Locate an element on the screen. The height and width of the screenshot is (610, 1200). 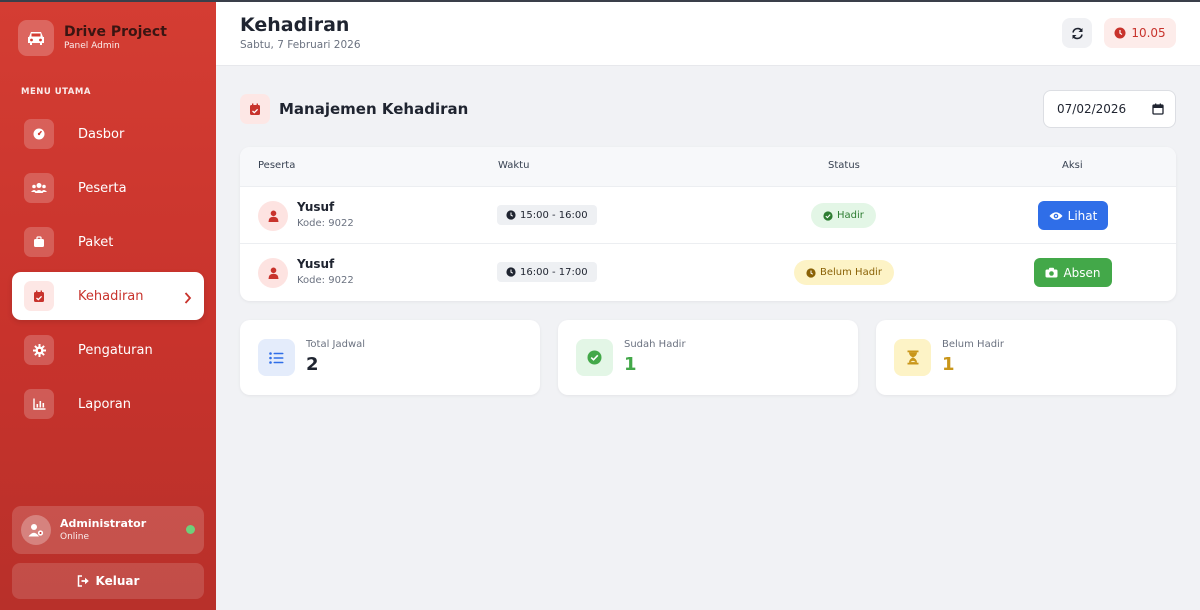
calendar-icon is located at coordinates (1158, 110).